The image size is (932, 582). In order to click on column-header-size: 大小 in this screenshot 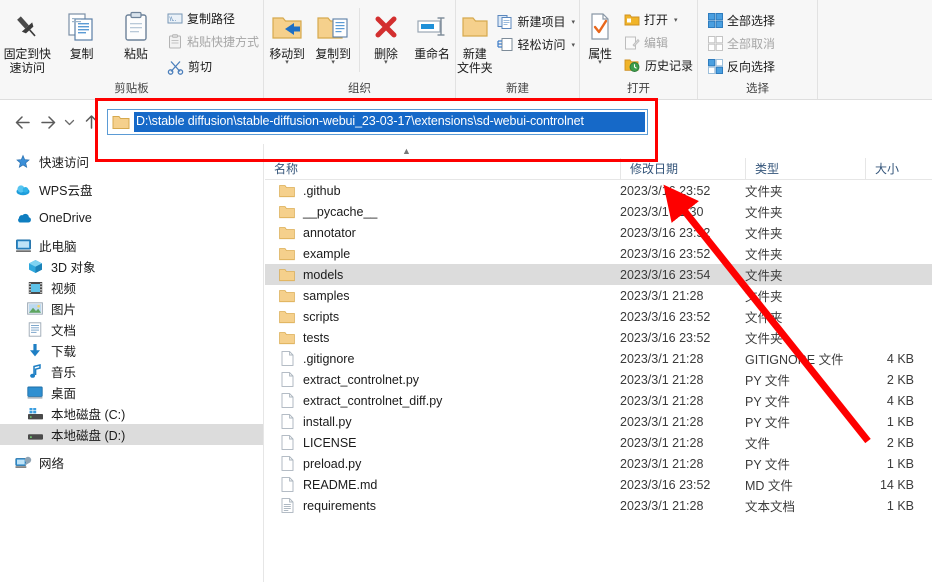, I will do `click(898, 168)`.